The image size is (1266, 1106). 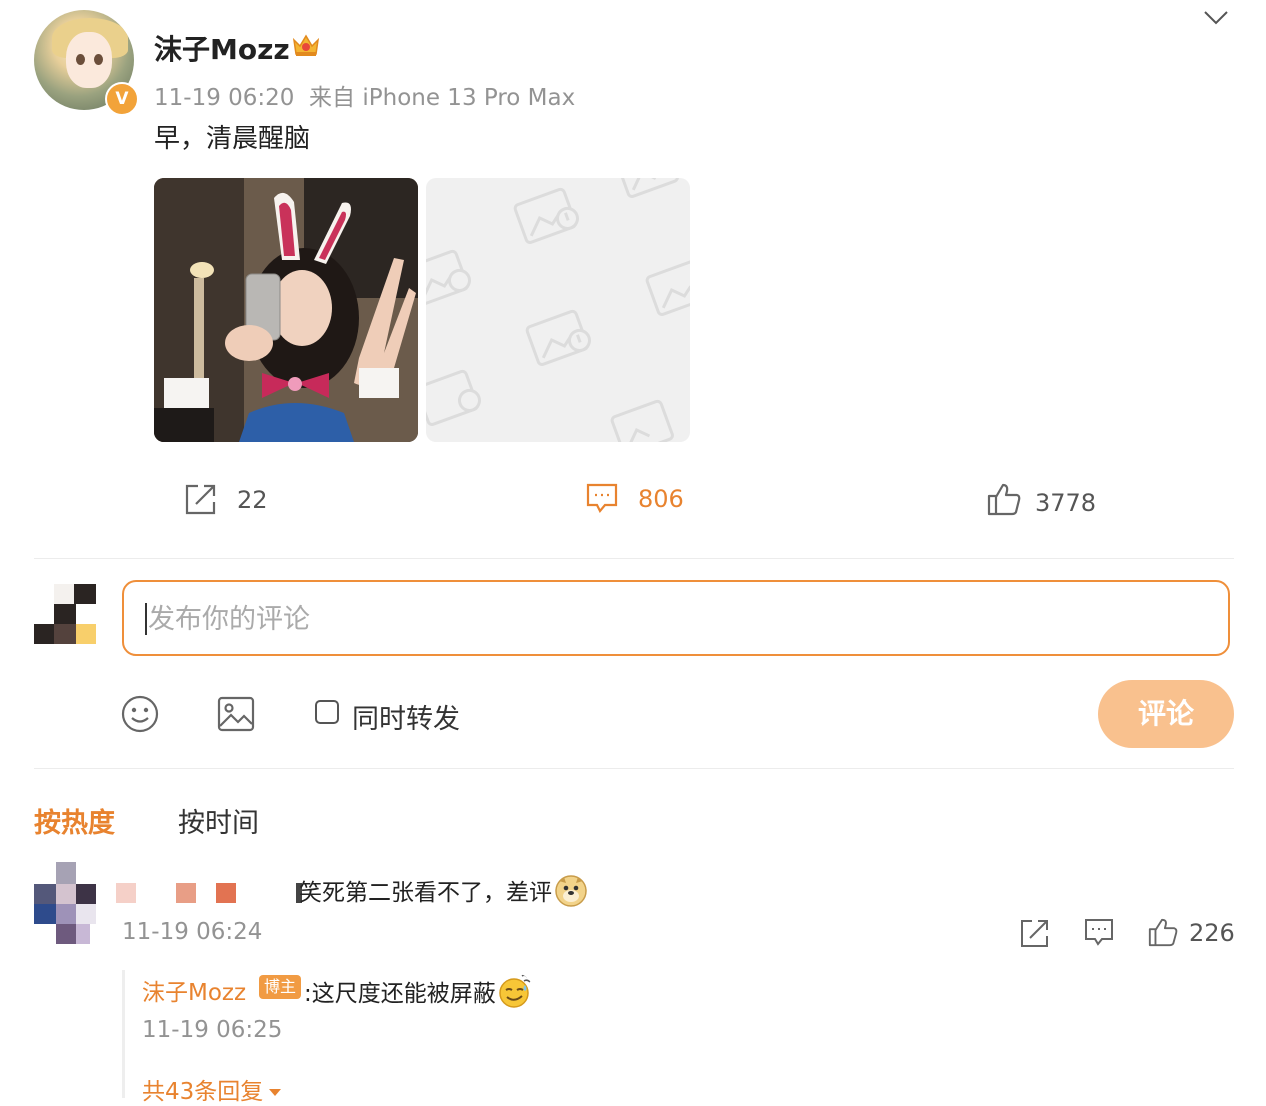 I want to click on image-upload-icon, so click(x=236, y=714).